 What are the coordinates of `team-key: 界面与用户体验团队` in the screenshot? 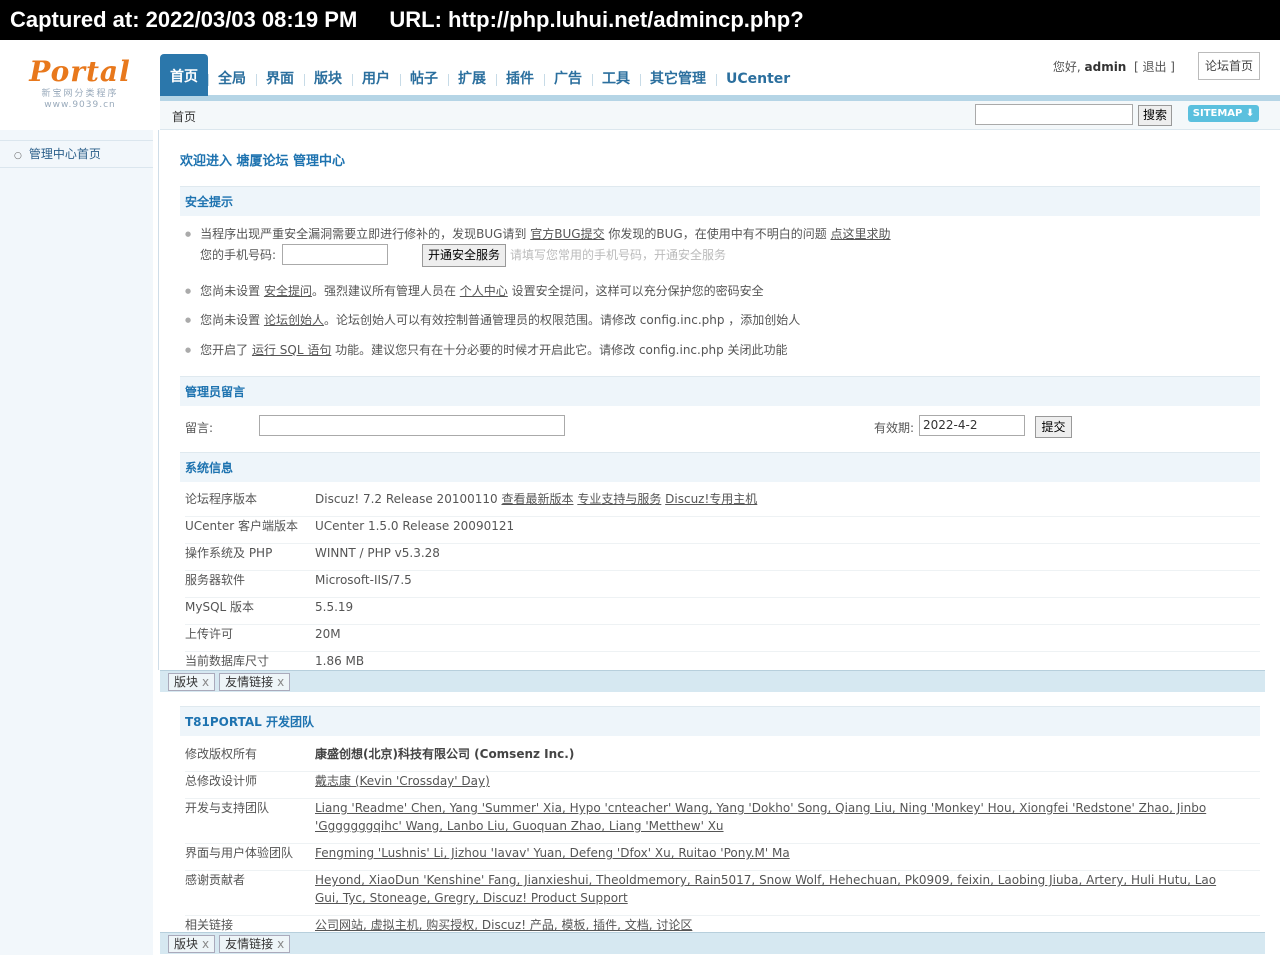 It's located at (239, 853).